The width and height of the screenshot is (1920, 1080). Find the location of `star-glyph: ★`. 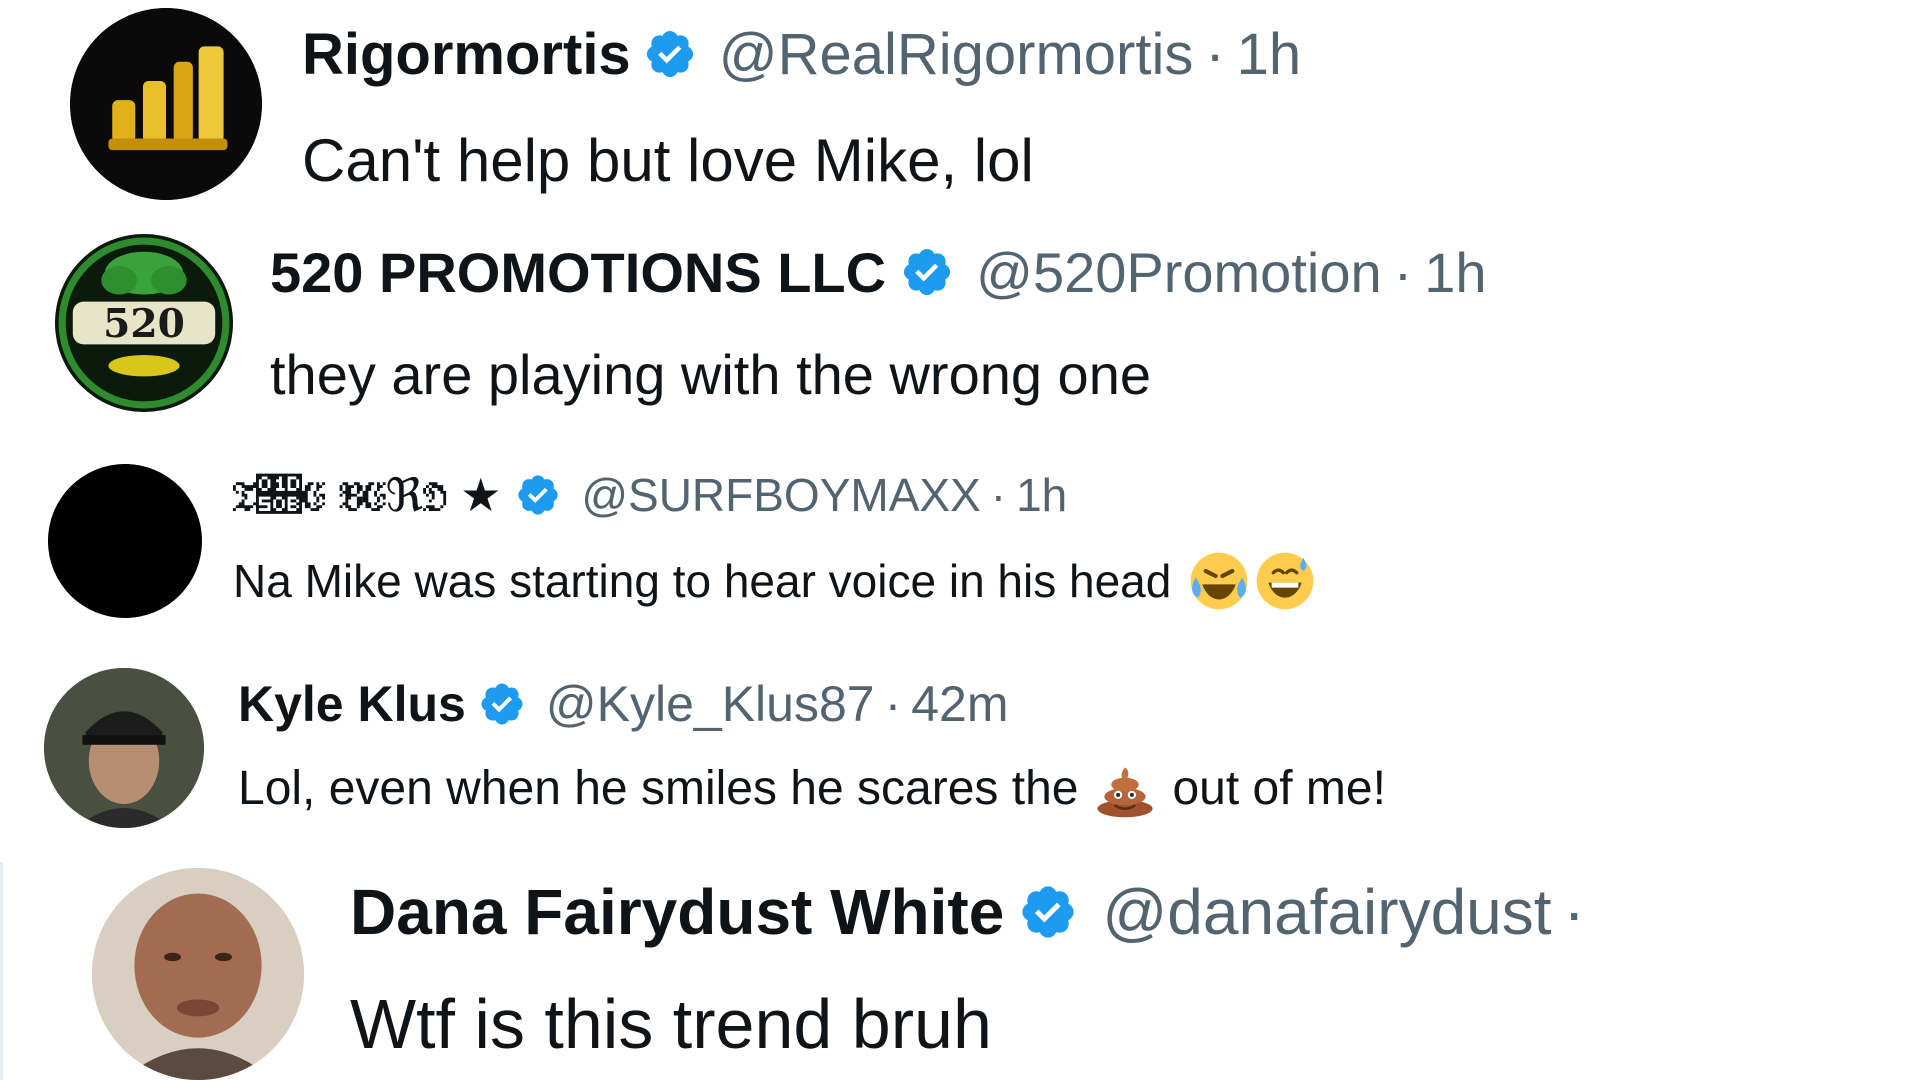

star-glyph: ★ is located at coordinates (481, 495).